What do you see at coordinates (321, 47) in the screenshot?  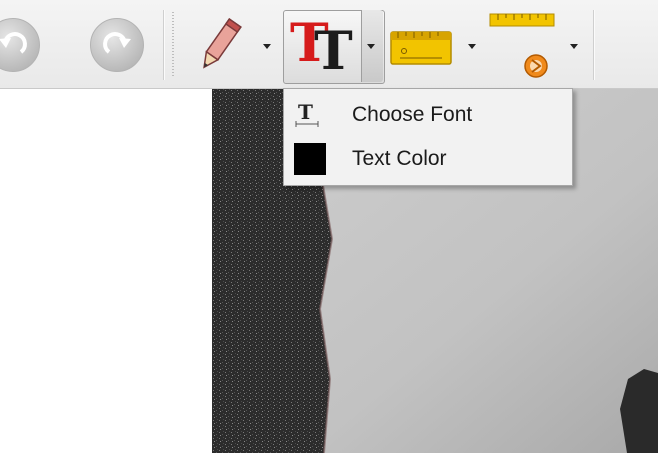 I see `text-tool-icon: T T` at bounding box center [321, 47].